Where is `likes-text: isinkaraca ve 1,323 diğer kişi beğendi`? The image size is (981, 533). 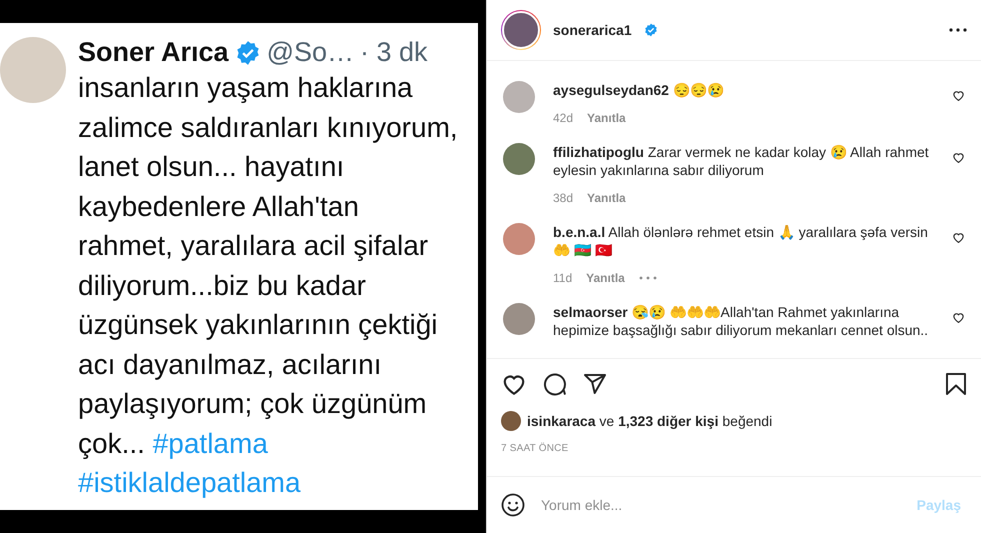 likes-text: isinkaraca ve 1,323 diğer kişi beğendi is located at coordinates (649, 421).